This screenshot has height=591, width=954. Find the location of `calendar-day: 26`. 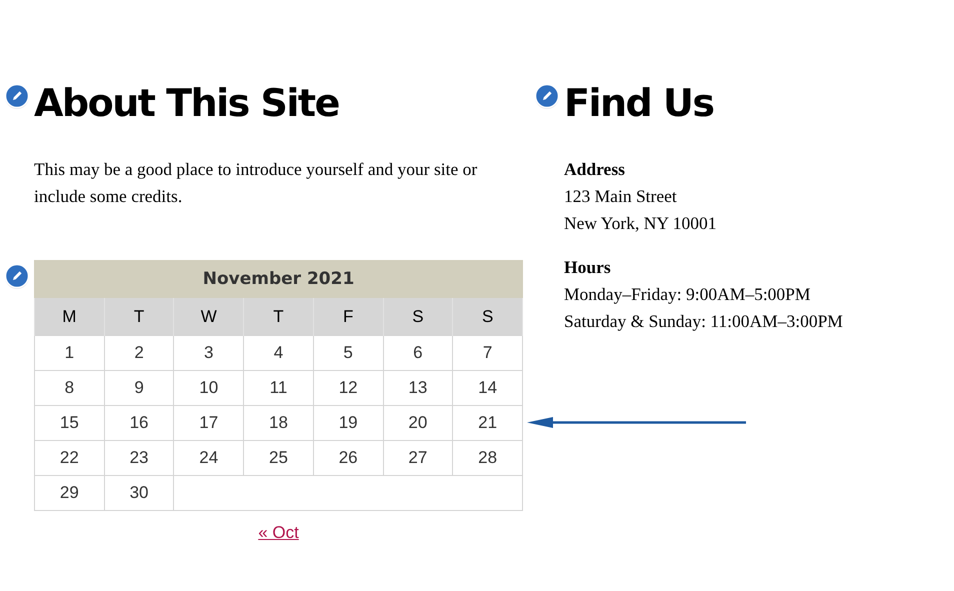

calendar-day: 26 is located at coordinates (348, 457).